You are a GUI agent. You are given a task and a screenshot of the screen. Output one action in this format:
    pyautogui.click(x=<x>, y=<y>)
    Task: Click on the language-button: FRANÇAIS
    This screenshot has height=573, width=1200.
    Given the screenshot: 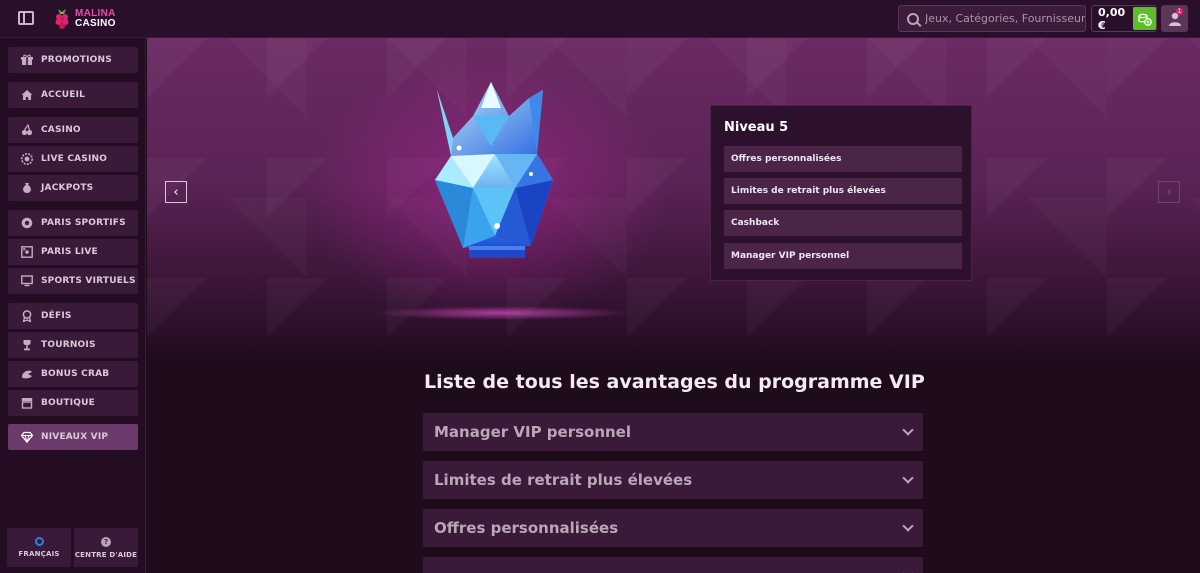 What is the action you would take?
    pyautogui.click(x=39, y=547)
    